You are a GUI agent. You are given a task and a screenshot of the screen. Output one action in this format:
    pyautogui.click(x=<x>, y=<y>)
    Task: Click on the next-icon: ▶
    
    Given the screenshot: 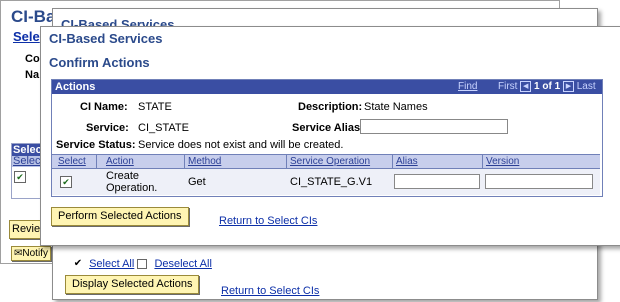 What is the action you would take?
    pyautogui.click(x=568, y=86)
    